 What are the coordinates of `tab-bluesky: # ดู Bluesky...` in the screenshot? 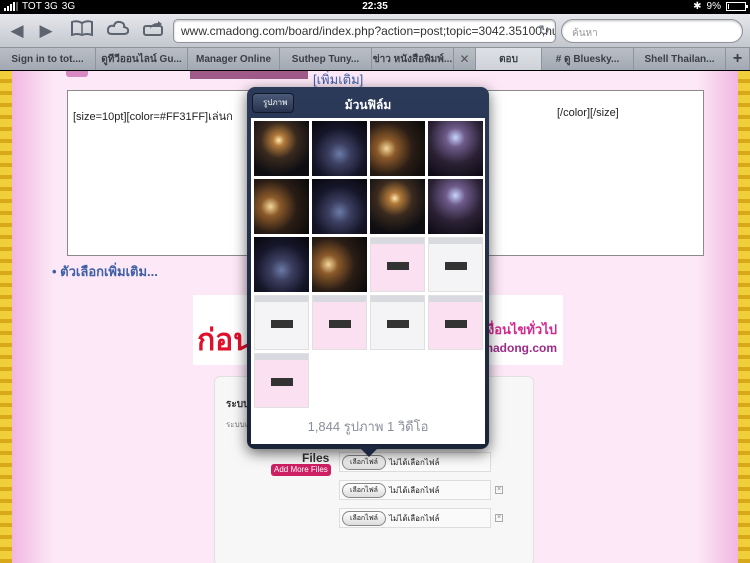 It's located at (588, 59).